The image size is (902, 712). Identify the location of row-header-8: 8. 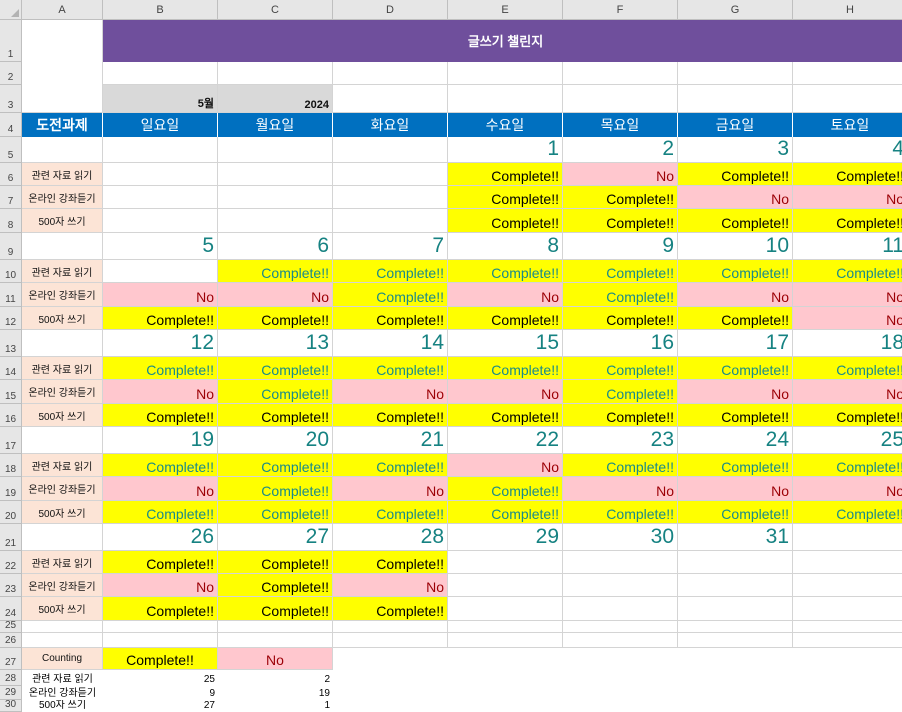
(11, 221).